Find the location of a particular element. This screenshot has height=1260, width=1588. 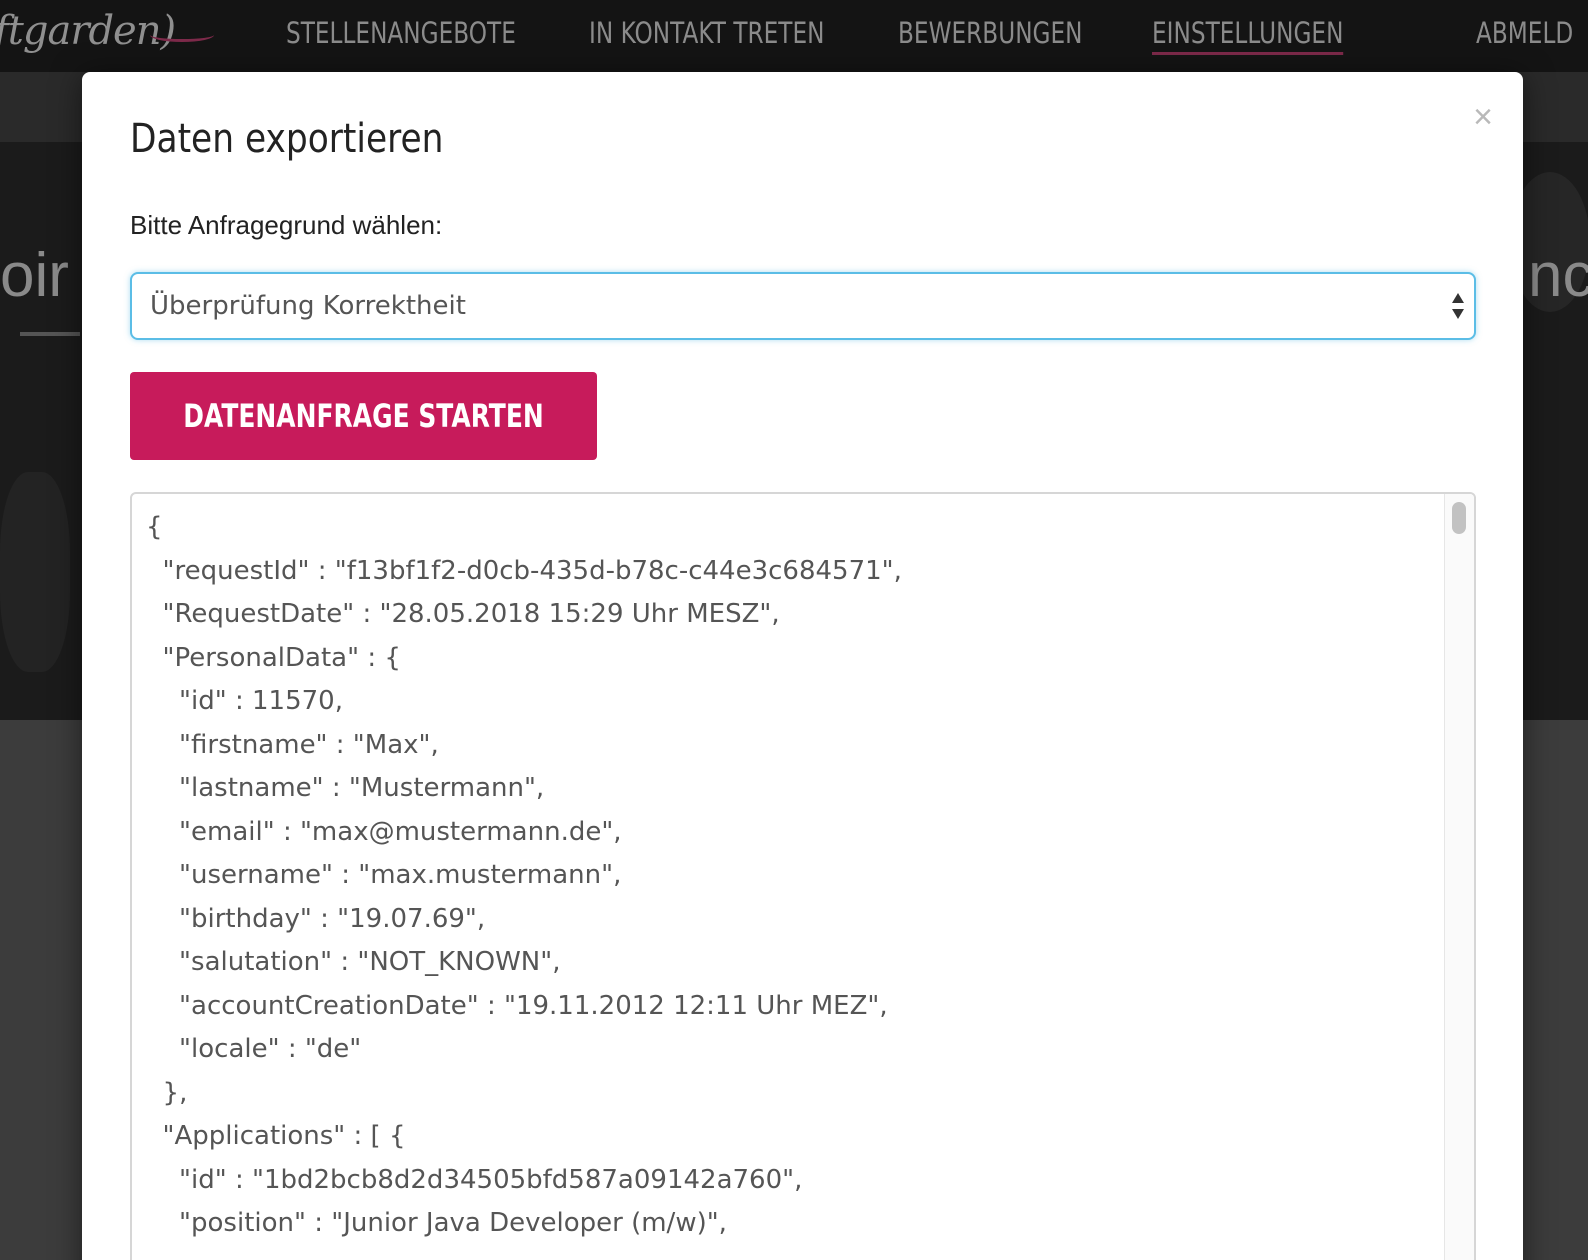

logo-swoosh is located at coordinates (182, 35).